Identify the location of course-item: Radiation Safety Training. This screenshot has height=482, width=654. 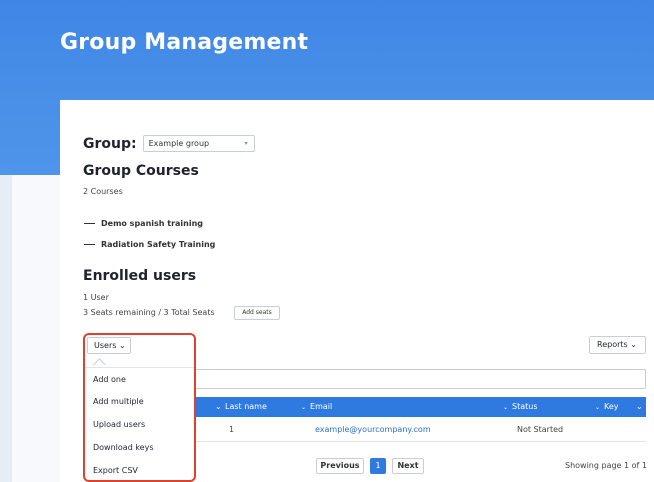
(149, 244).